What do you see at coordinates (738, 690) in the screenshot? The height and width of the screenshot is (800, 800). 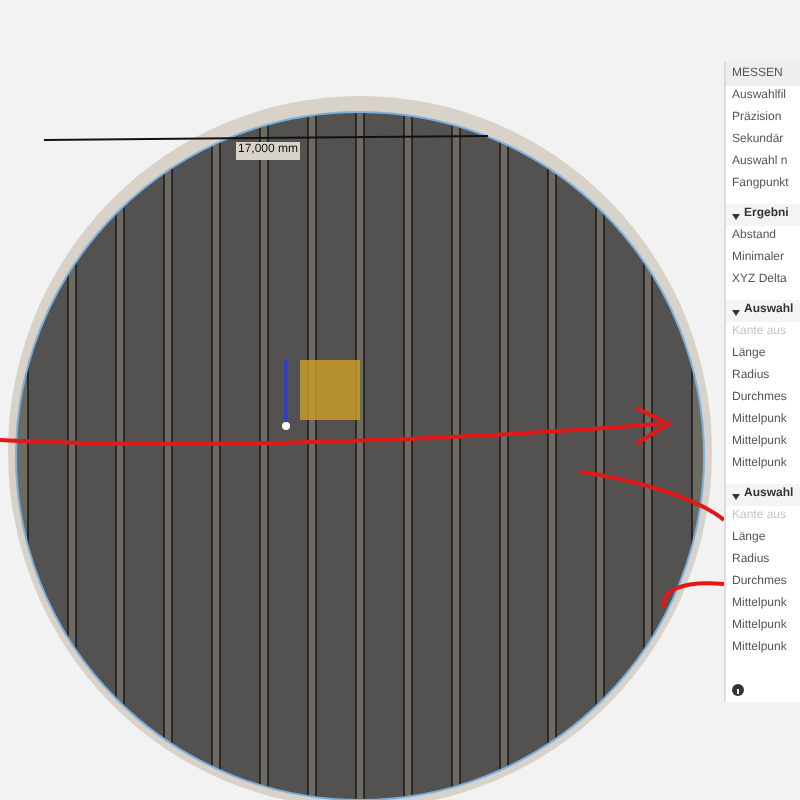 I see `info-icon` at bounding box center [738, 690].